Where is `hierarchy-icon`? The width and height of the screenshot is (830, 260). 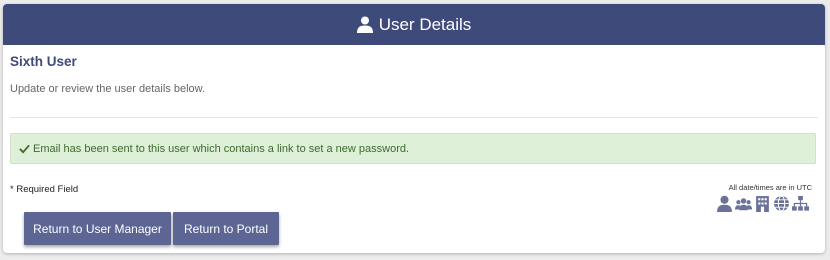
hierarchy-icon is located at coordinates (800, 203).